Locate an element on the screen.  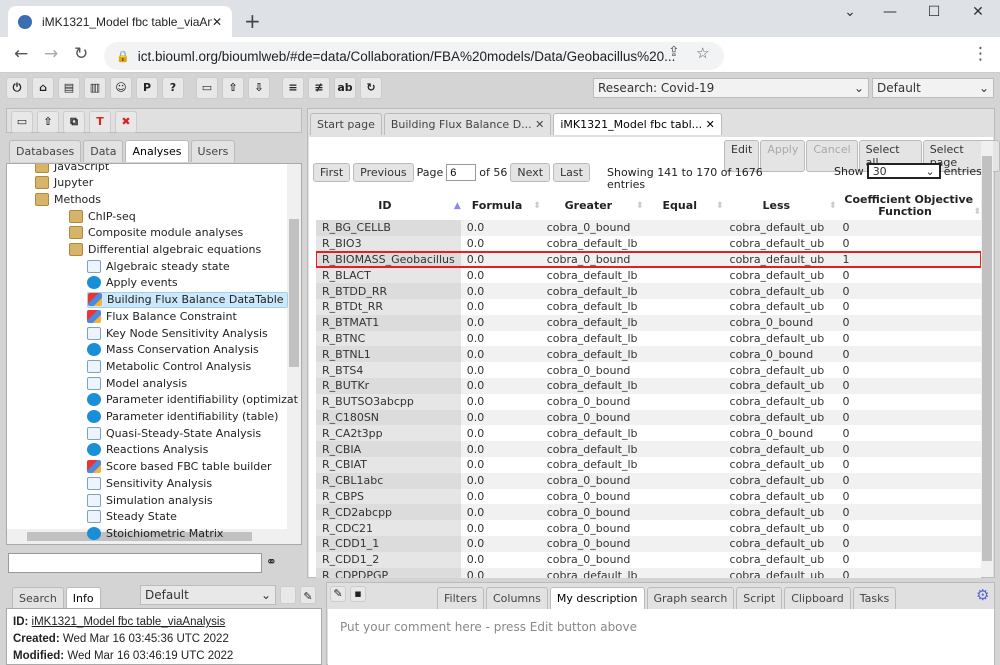
share-icon: ⇪ is located at coordinates (674, 52).